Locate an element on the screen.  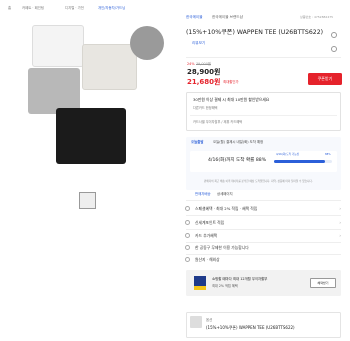
ad-button: 혜택받기 is located at coordinates (323, 283).